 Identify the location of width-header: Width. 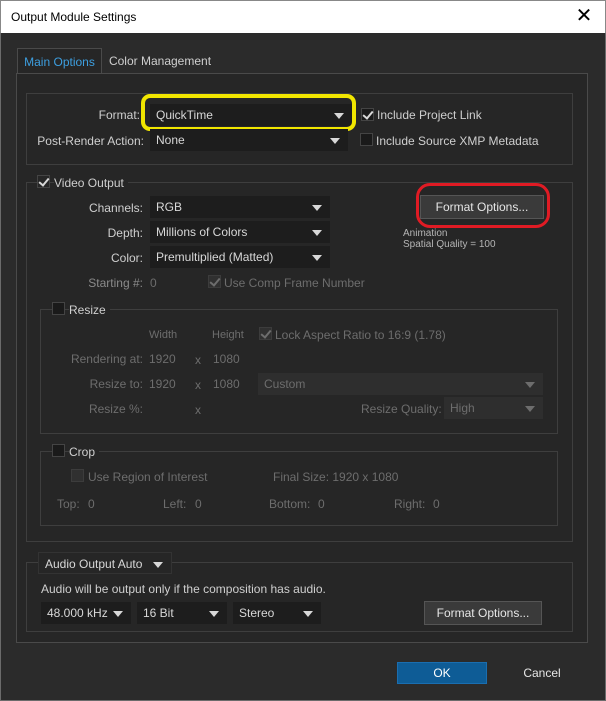
(163, 335).